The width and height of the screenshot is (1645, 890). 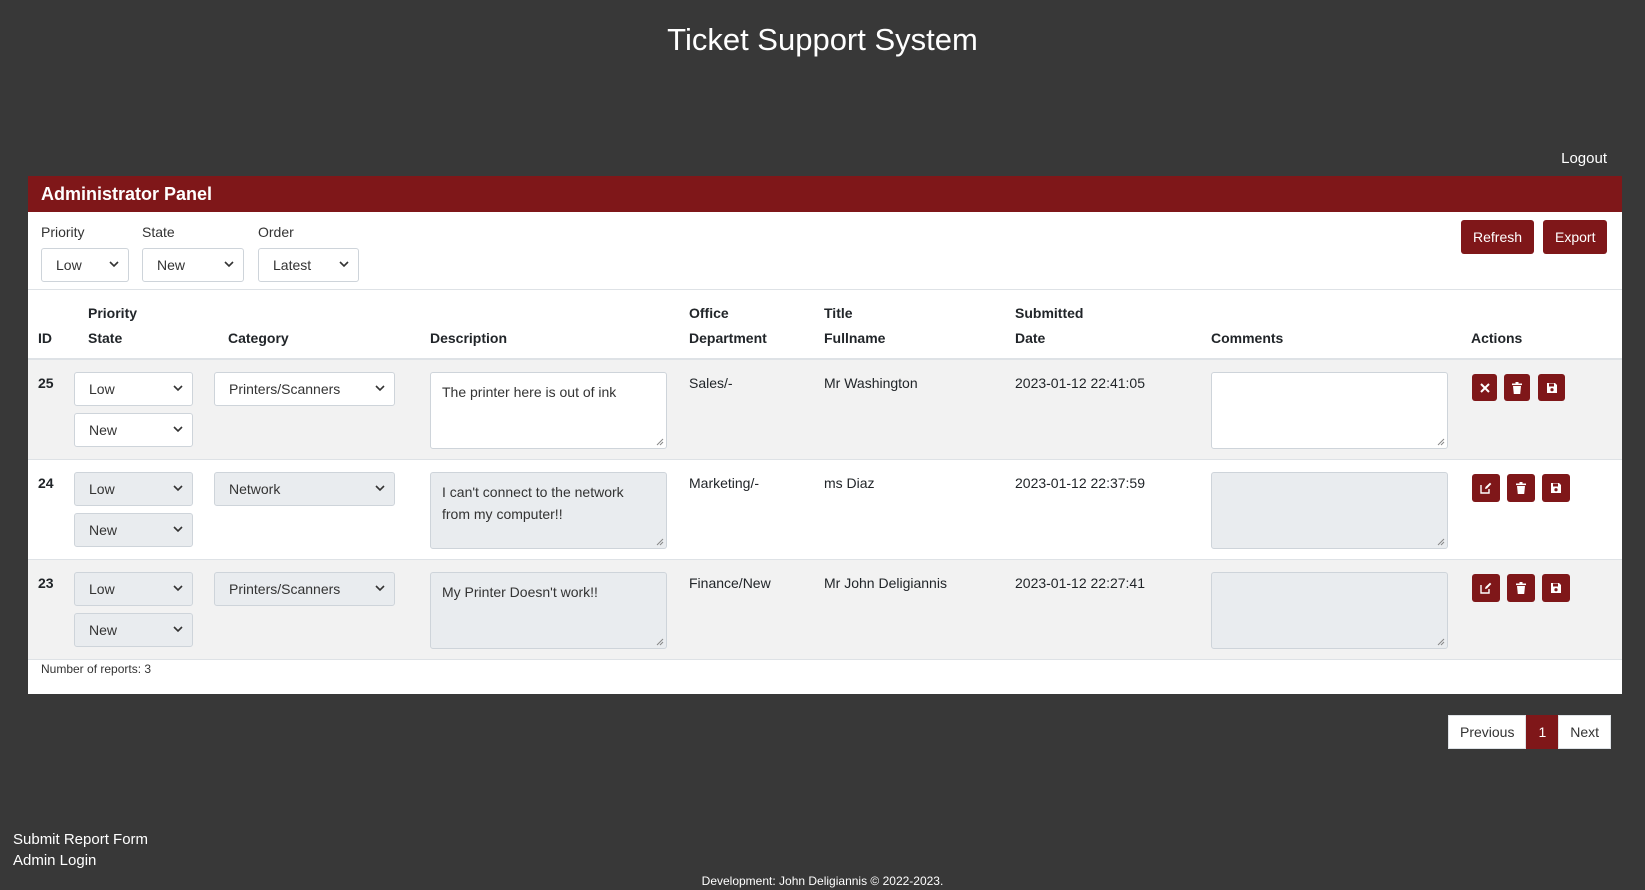 I want to click on office-department: Sales/-, so click(x=711, y=383).